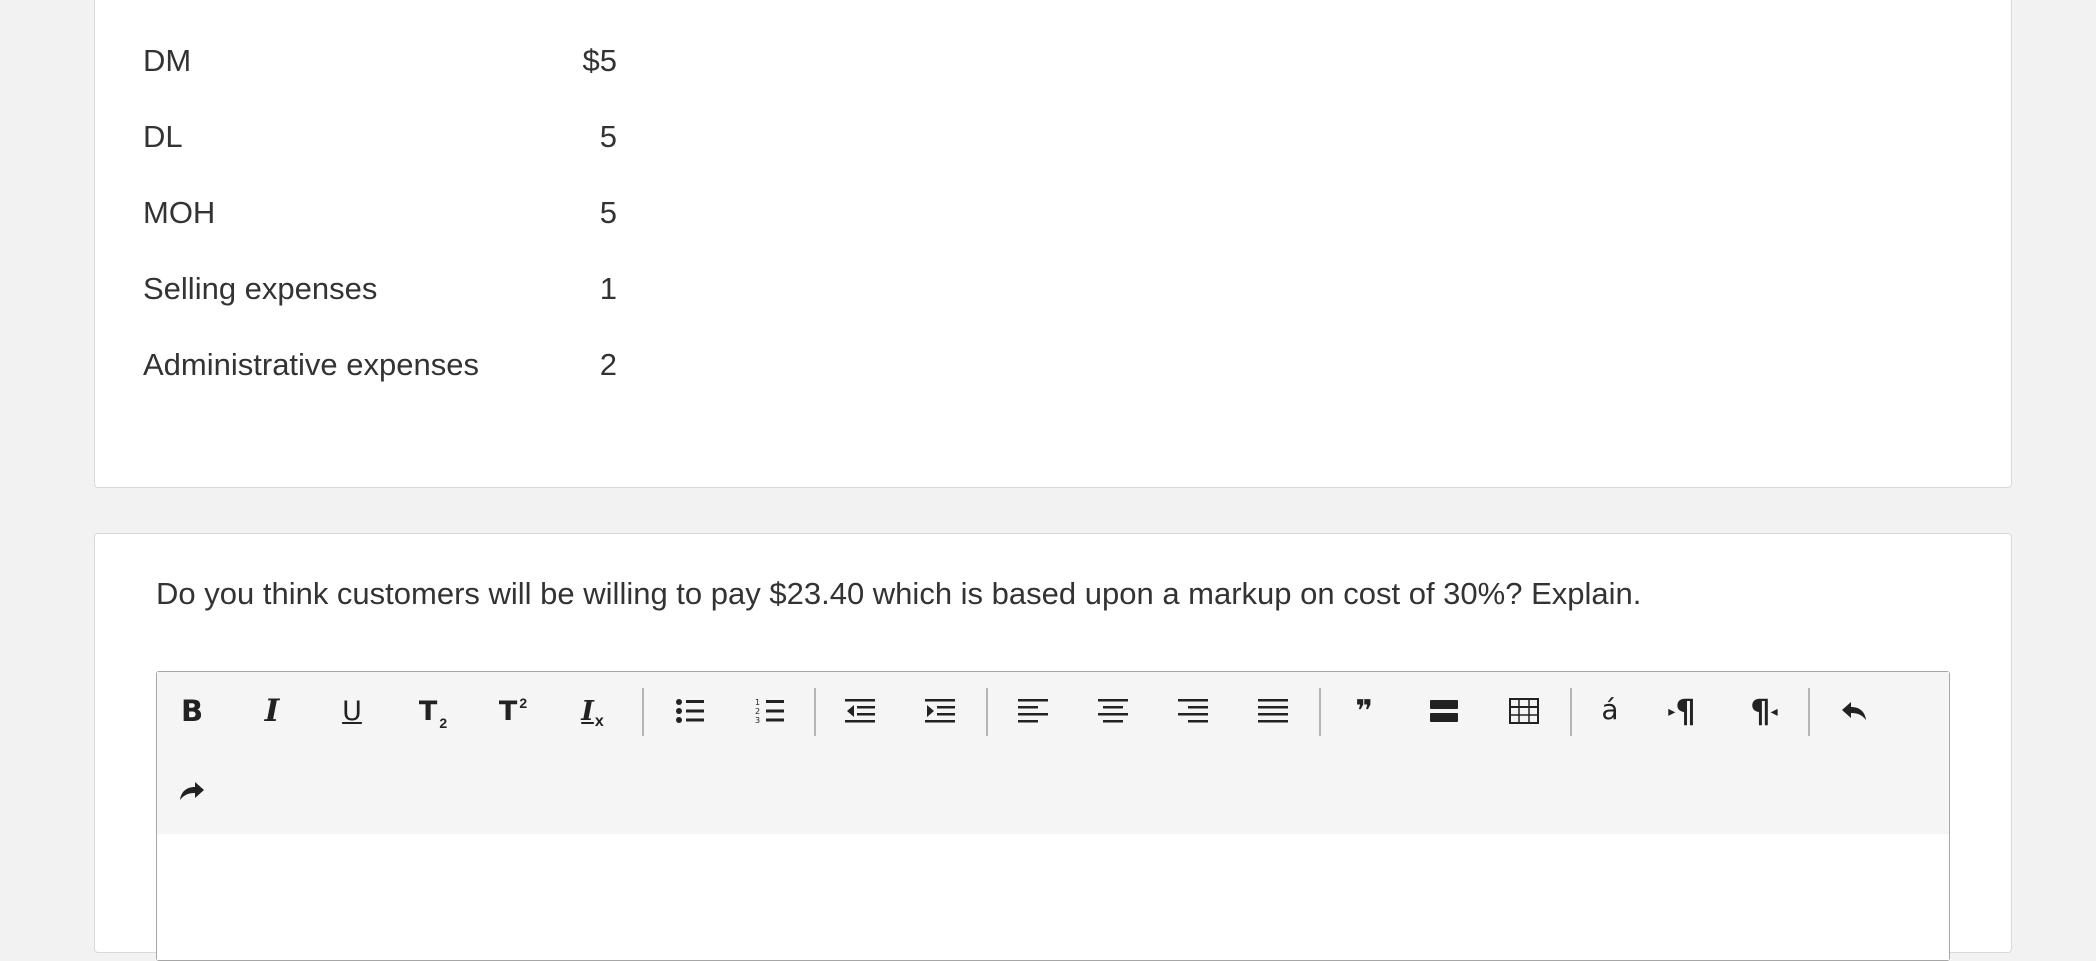 The width and height of the screenshot is (2096, 961). I want to click on superscript-icon: T2, so click(513, 710).